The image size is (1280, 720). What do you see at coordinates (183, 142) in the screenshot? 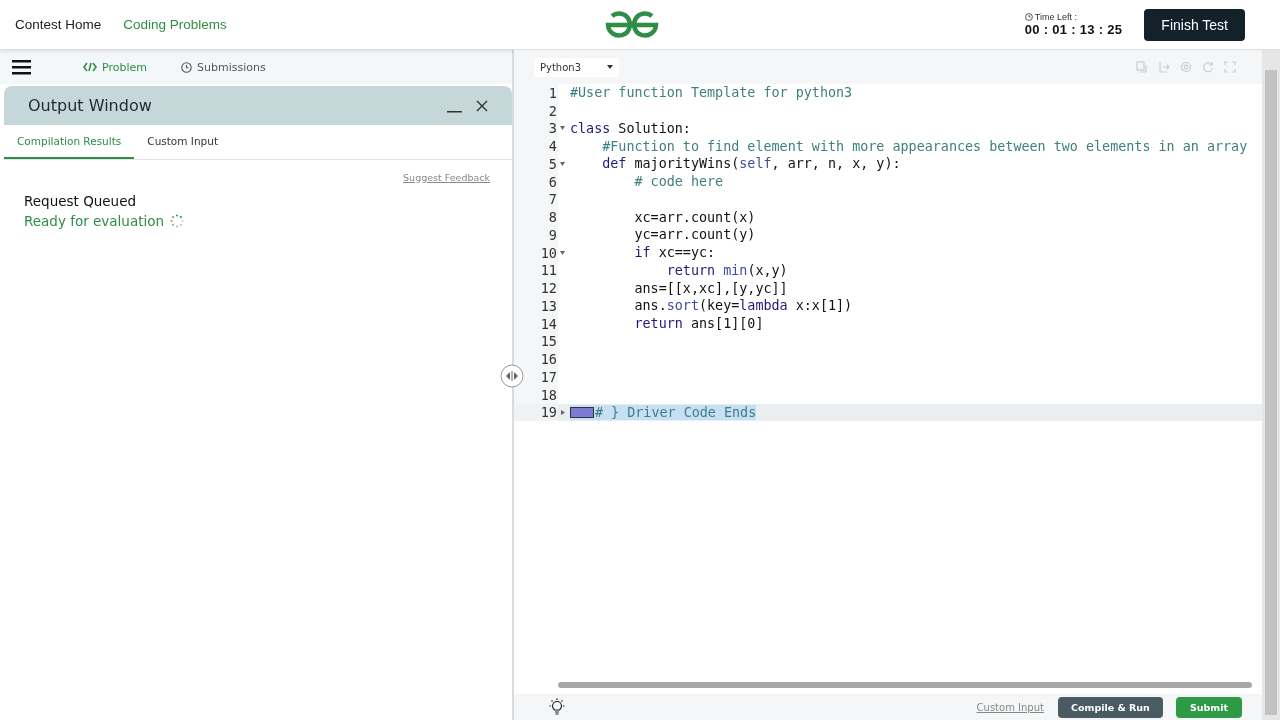
I see `output-tab: Custom Input` at bounding box center [183, 142].